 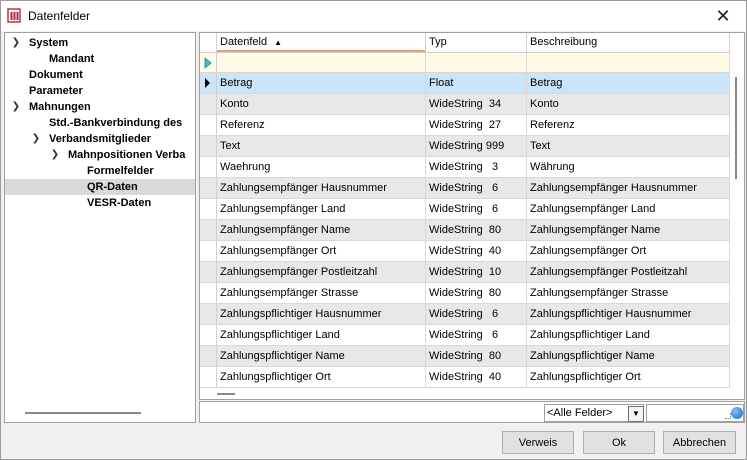 I want to click on cell-beschreibung: Zahlungsempfänger Hausnummer, so click(x=628, y=188).